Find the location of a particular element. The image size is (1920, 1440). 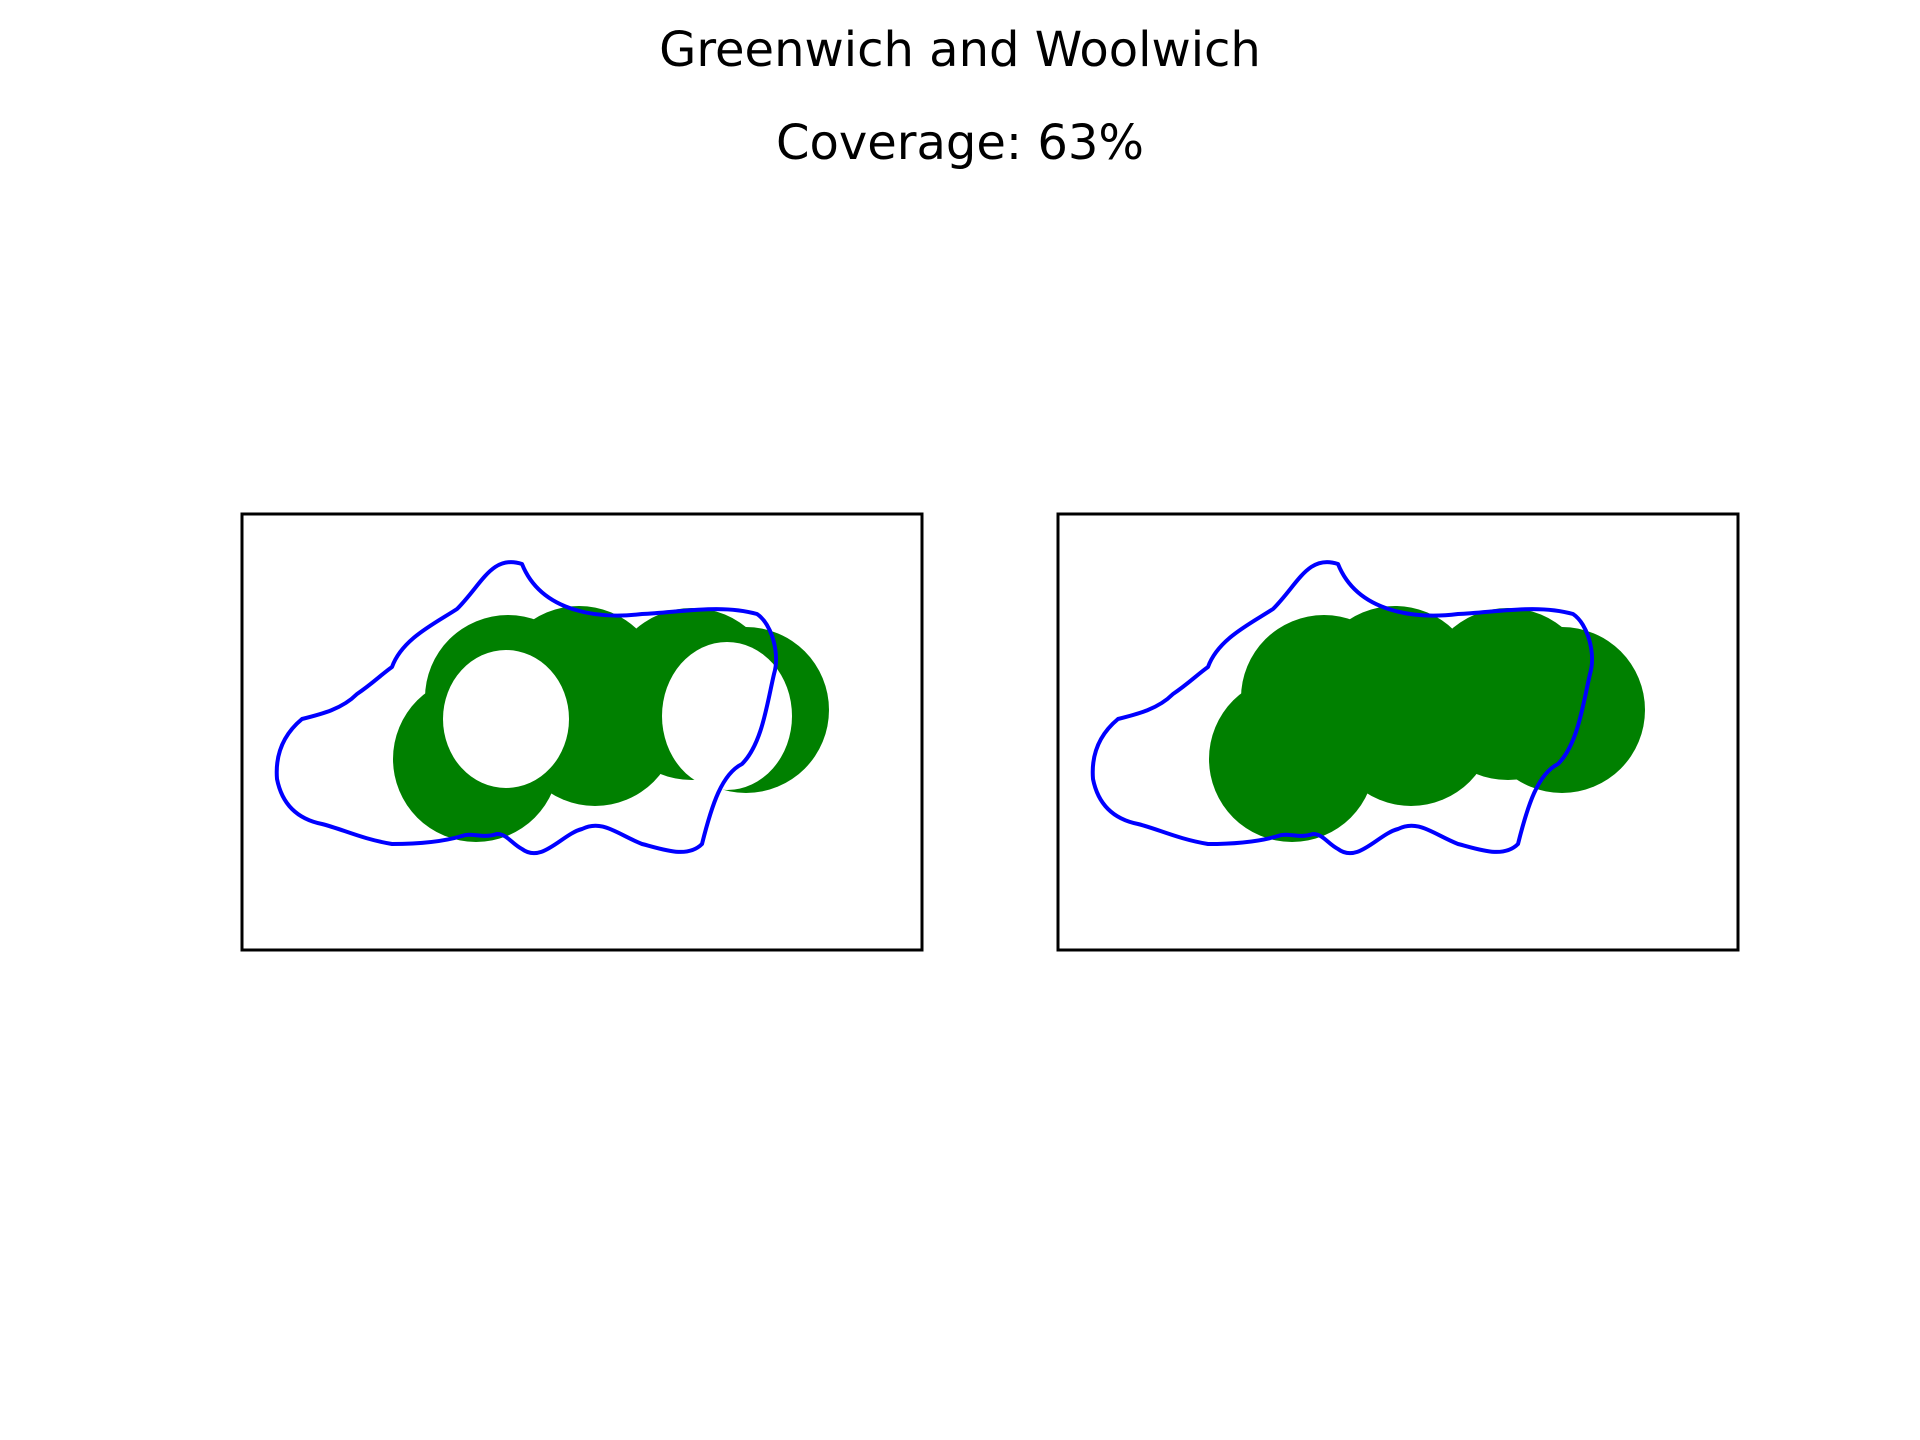

map-panel-left is located at coordinates (582, 732).